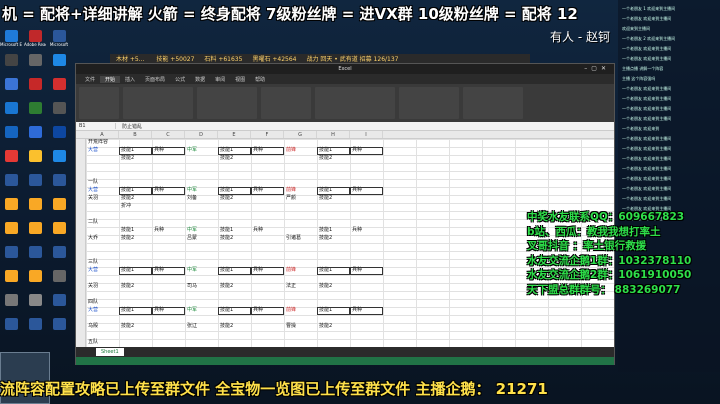 The width and height of the screenshot is (720, 404). I want to click on sheet-cell: 曹操, so click(291, 326).